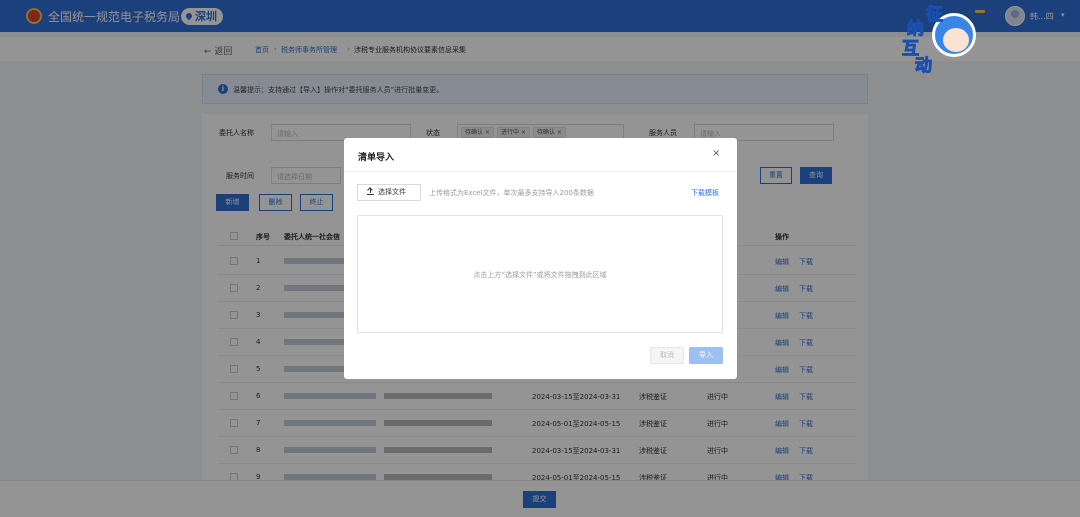  I want to click on select-file-button: 选择文件, so click(389, 192).